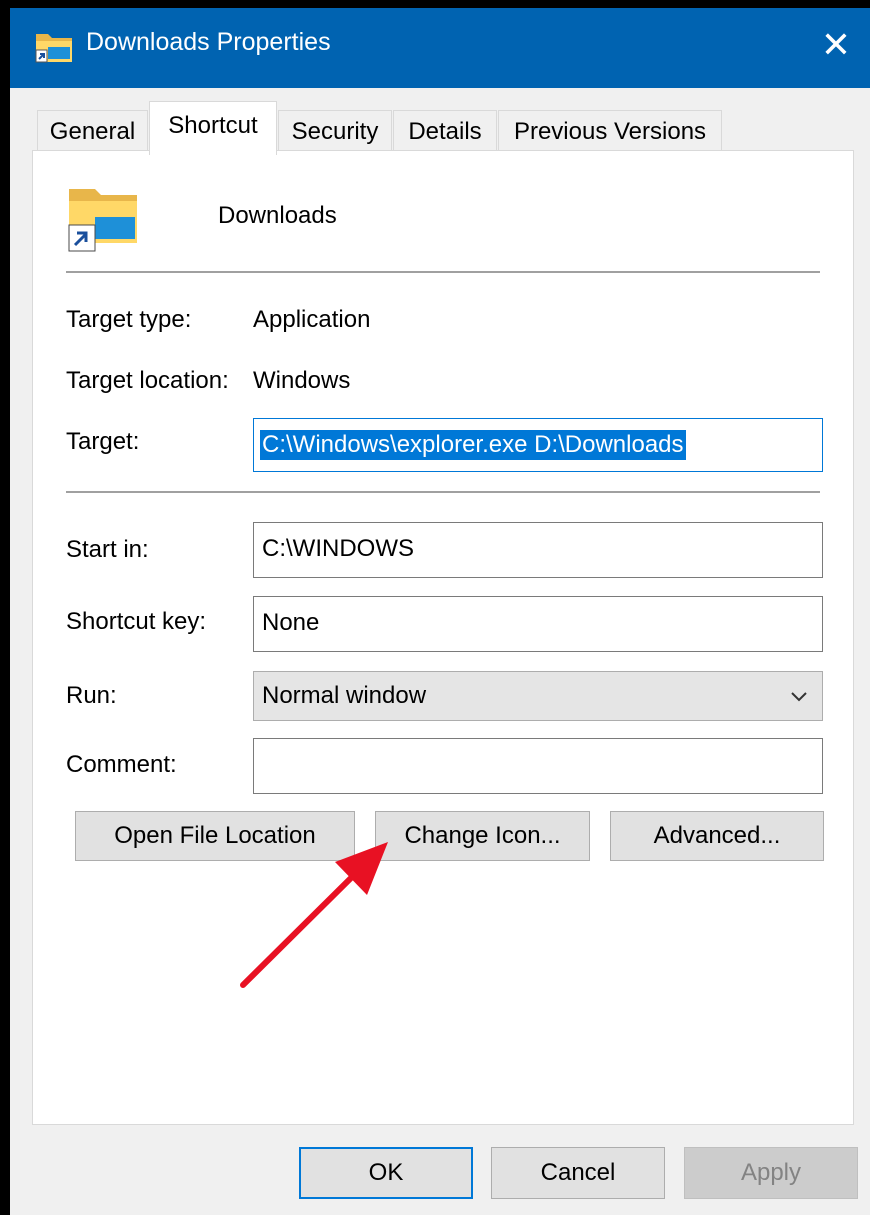 The height and width of the screenshot is (1215, 870). Describe the element at coordinates (107, 549) in the screenshot. I see `start-in-label: Start in:` at that location.